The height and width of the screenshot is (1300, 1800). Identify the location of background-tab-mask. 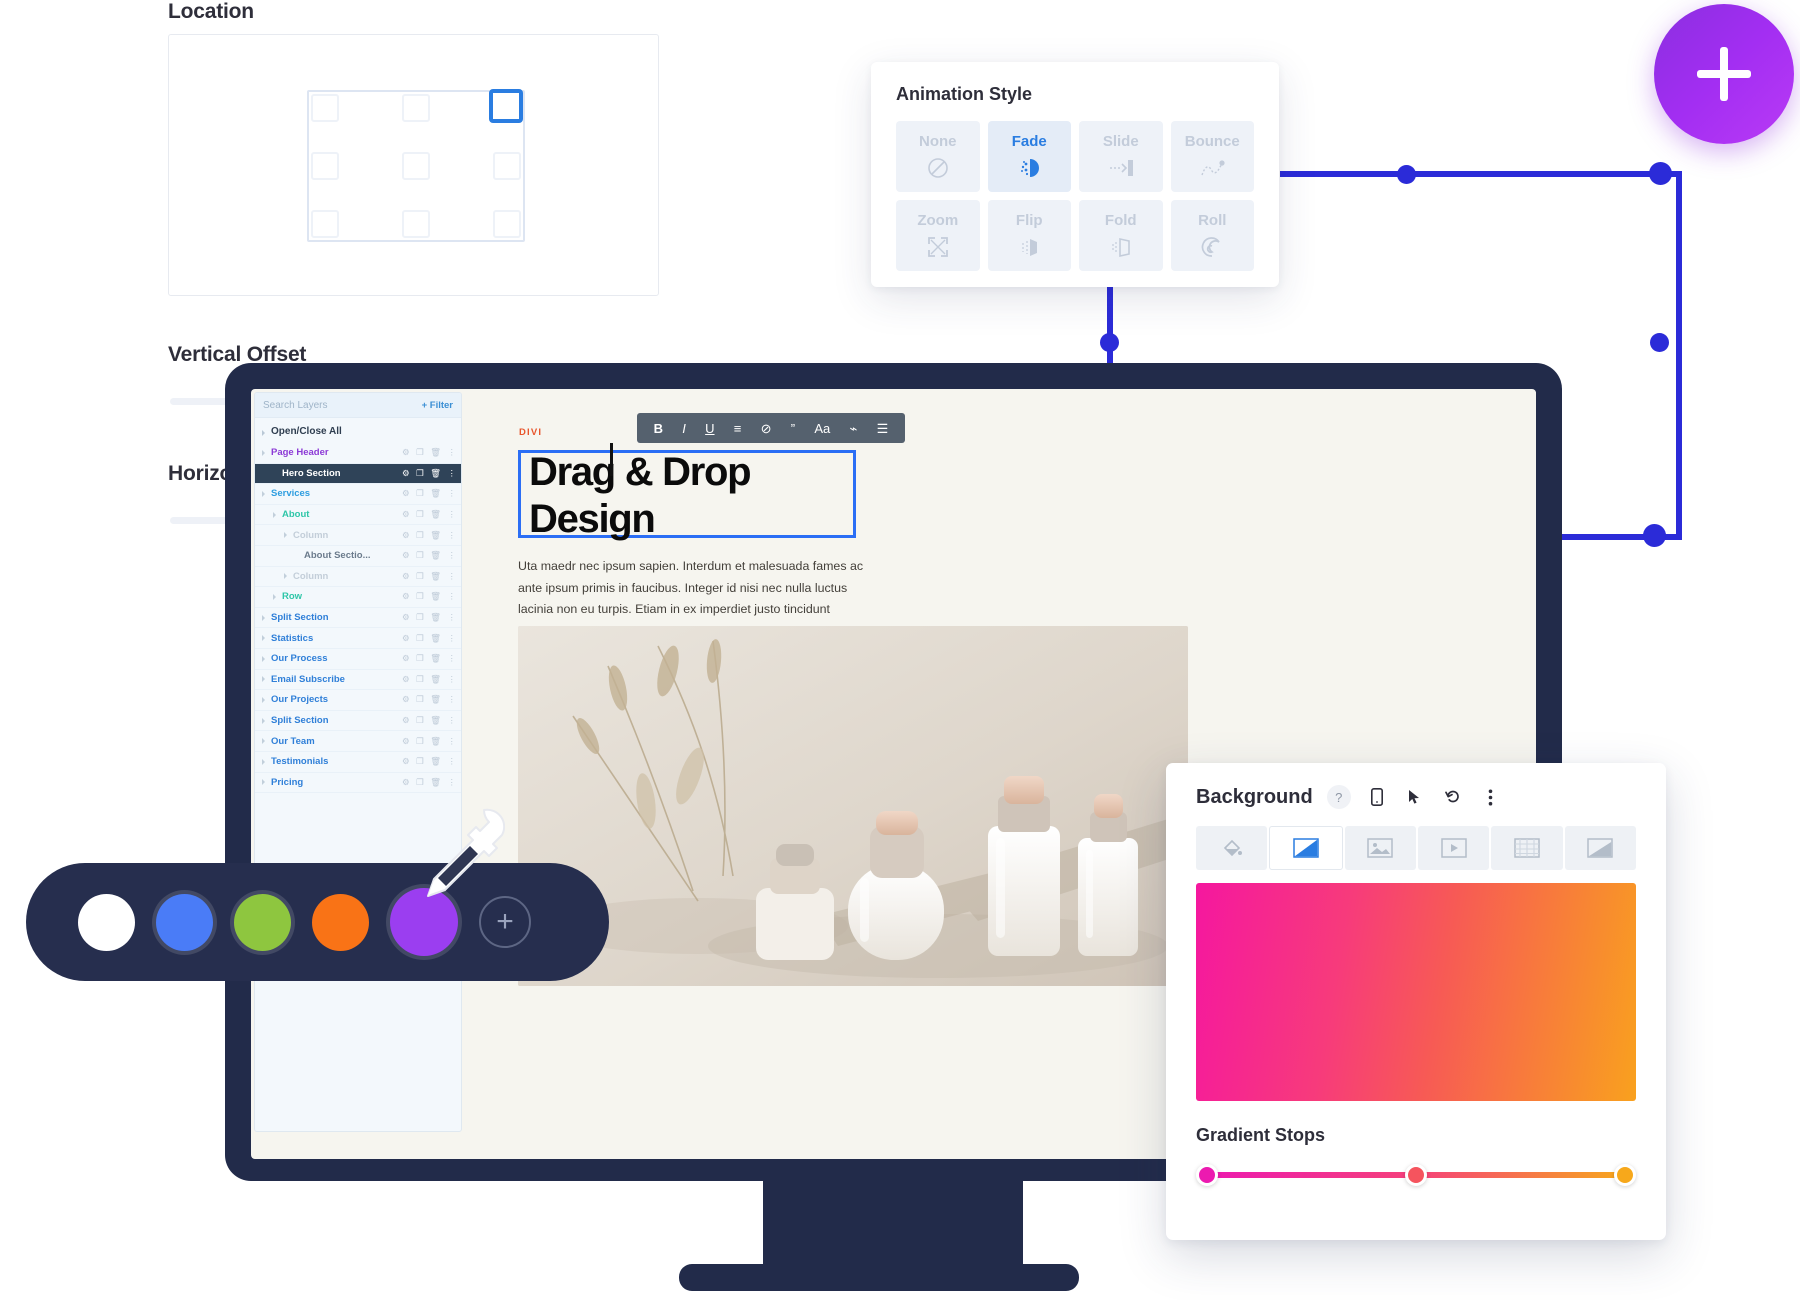
(1600, 848).